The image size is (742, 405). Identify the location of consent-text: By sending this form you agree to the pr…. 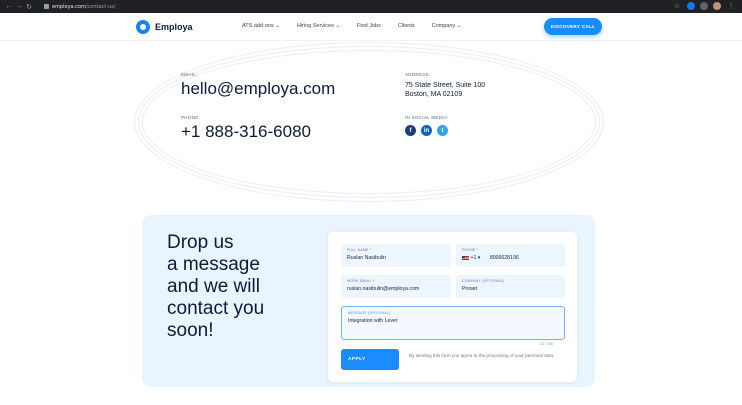
(482, 355).